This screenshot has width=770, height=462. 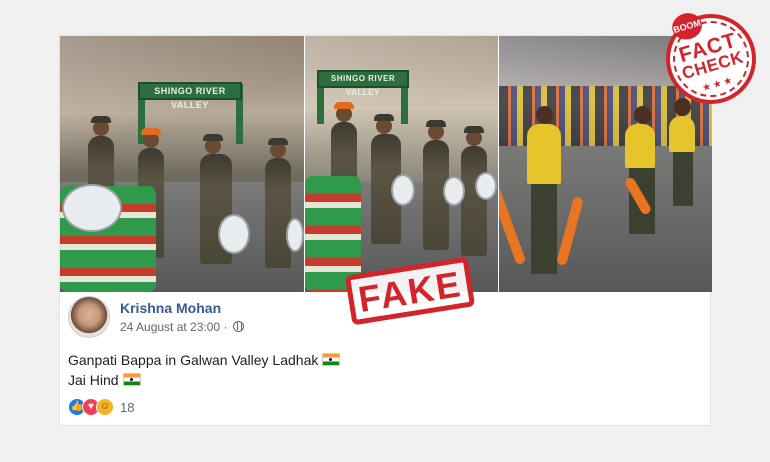 I want to click on post-header: Krishna Mohan 24 August at 23:00 ·, so click(x=388, y=319).